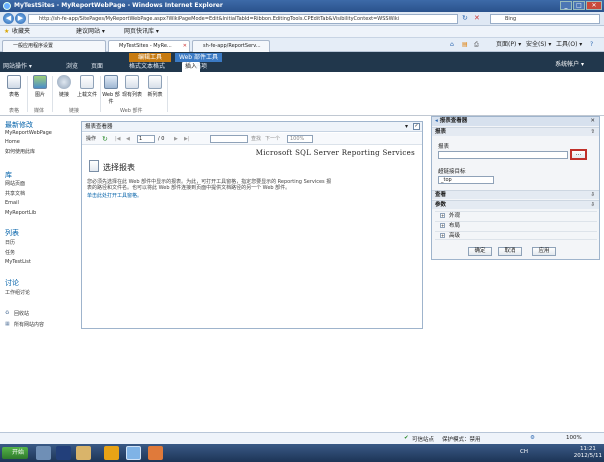  Describe the element at coordinates (21, 32) in the screenshot. I see `favorites-label: 收藏夹` at that location.